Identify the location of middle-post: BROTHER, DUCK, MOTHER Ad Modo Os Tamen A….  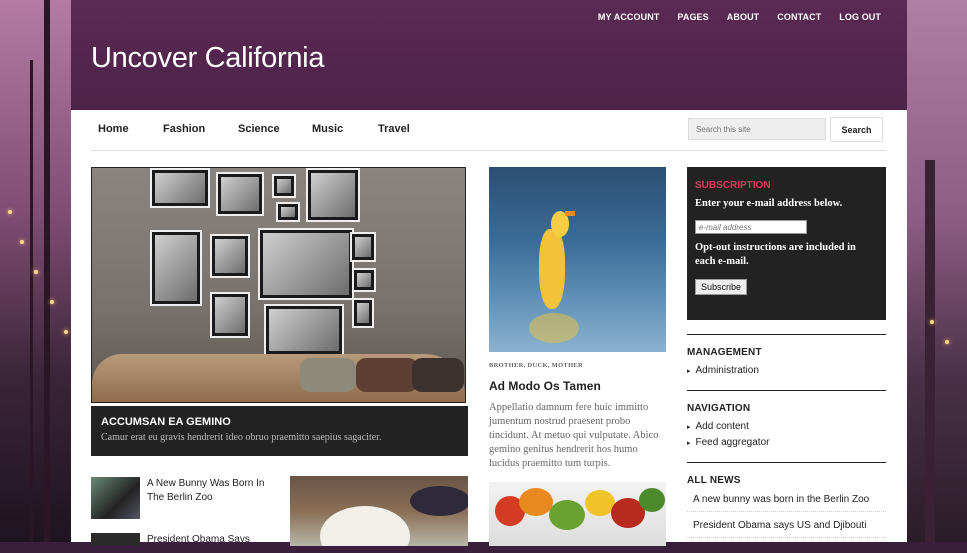
(577, 319).